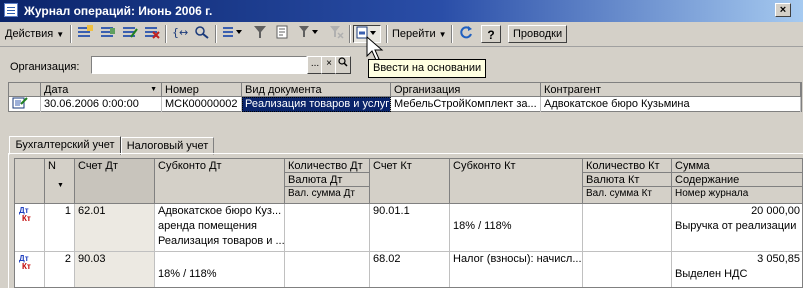 This screenshot has height=288, width=803. Describe the element at coordinates (199, 65) in the screenshot. I see `org-input` at that location.